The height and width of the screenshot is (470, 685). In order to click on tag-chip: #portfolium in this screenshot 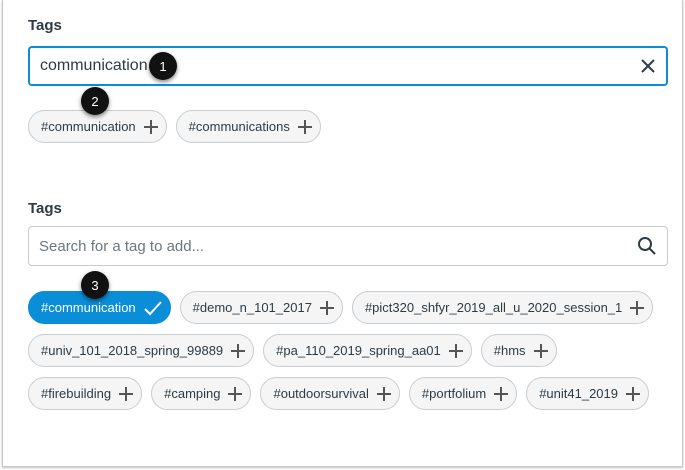, I will do `click(463, 393)`.